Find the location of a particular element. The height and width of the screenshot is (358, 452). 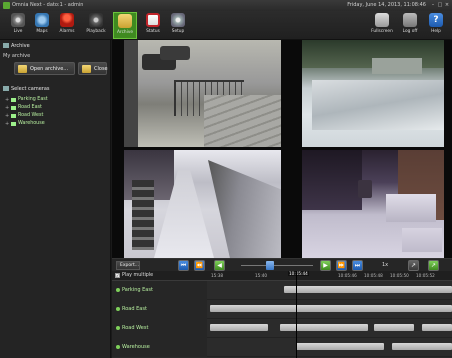

my-archive-label: My archive is located at coordinates (17, 56).